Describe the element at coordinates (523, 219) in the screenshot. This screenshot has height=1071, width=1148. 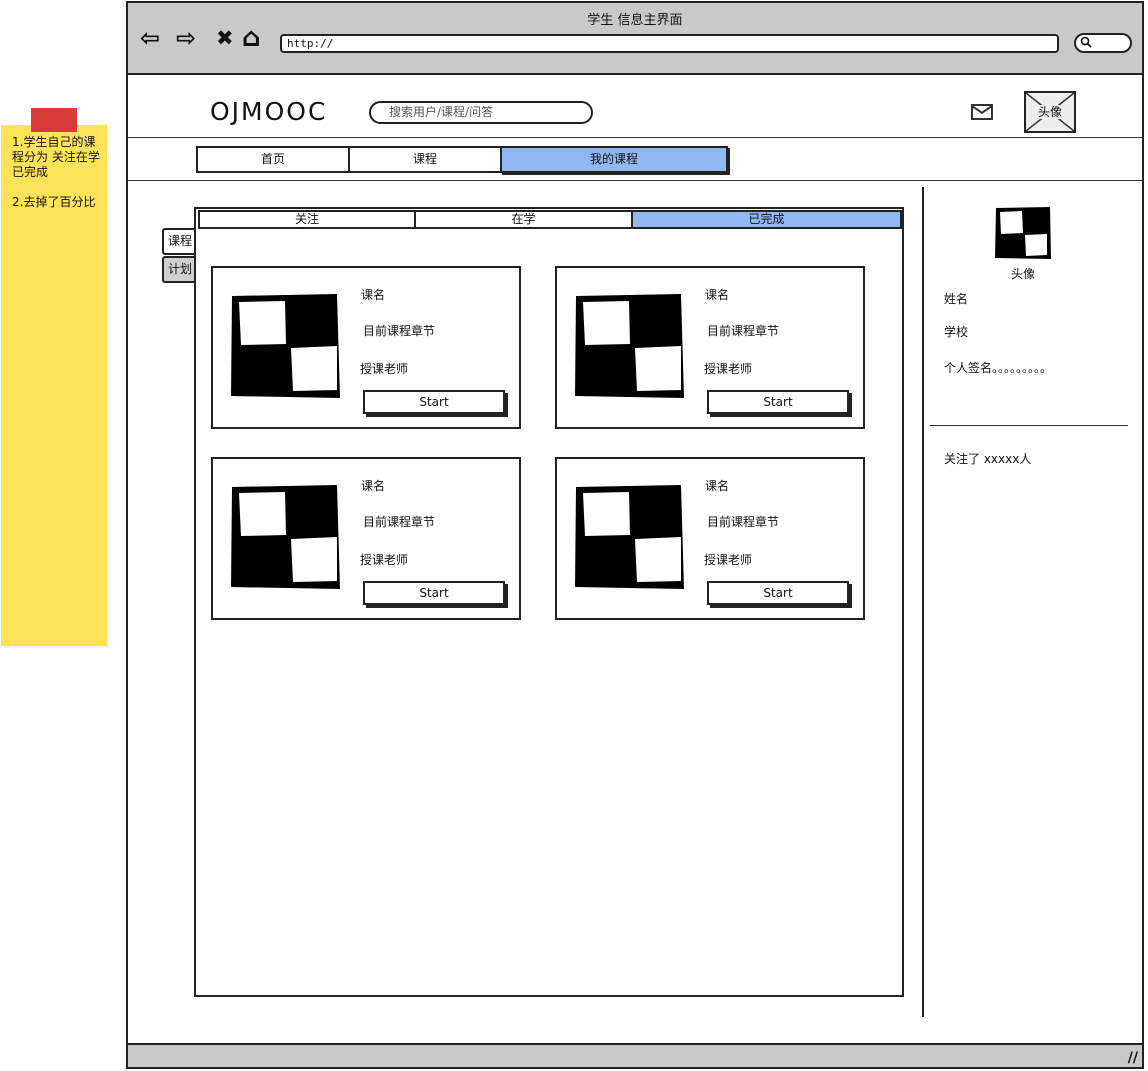
I see `subtab-studying: 在学` at that location.